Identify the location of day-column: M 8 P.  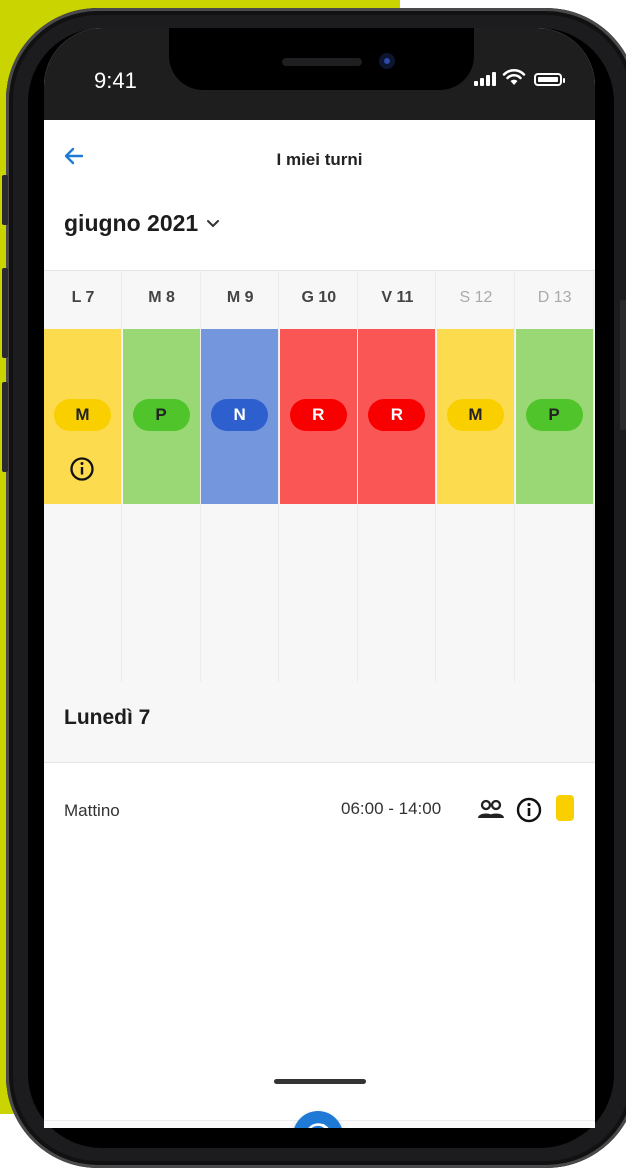
(161, 477).